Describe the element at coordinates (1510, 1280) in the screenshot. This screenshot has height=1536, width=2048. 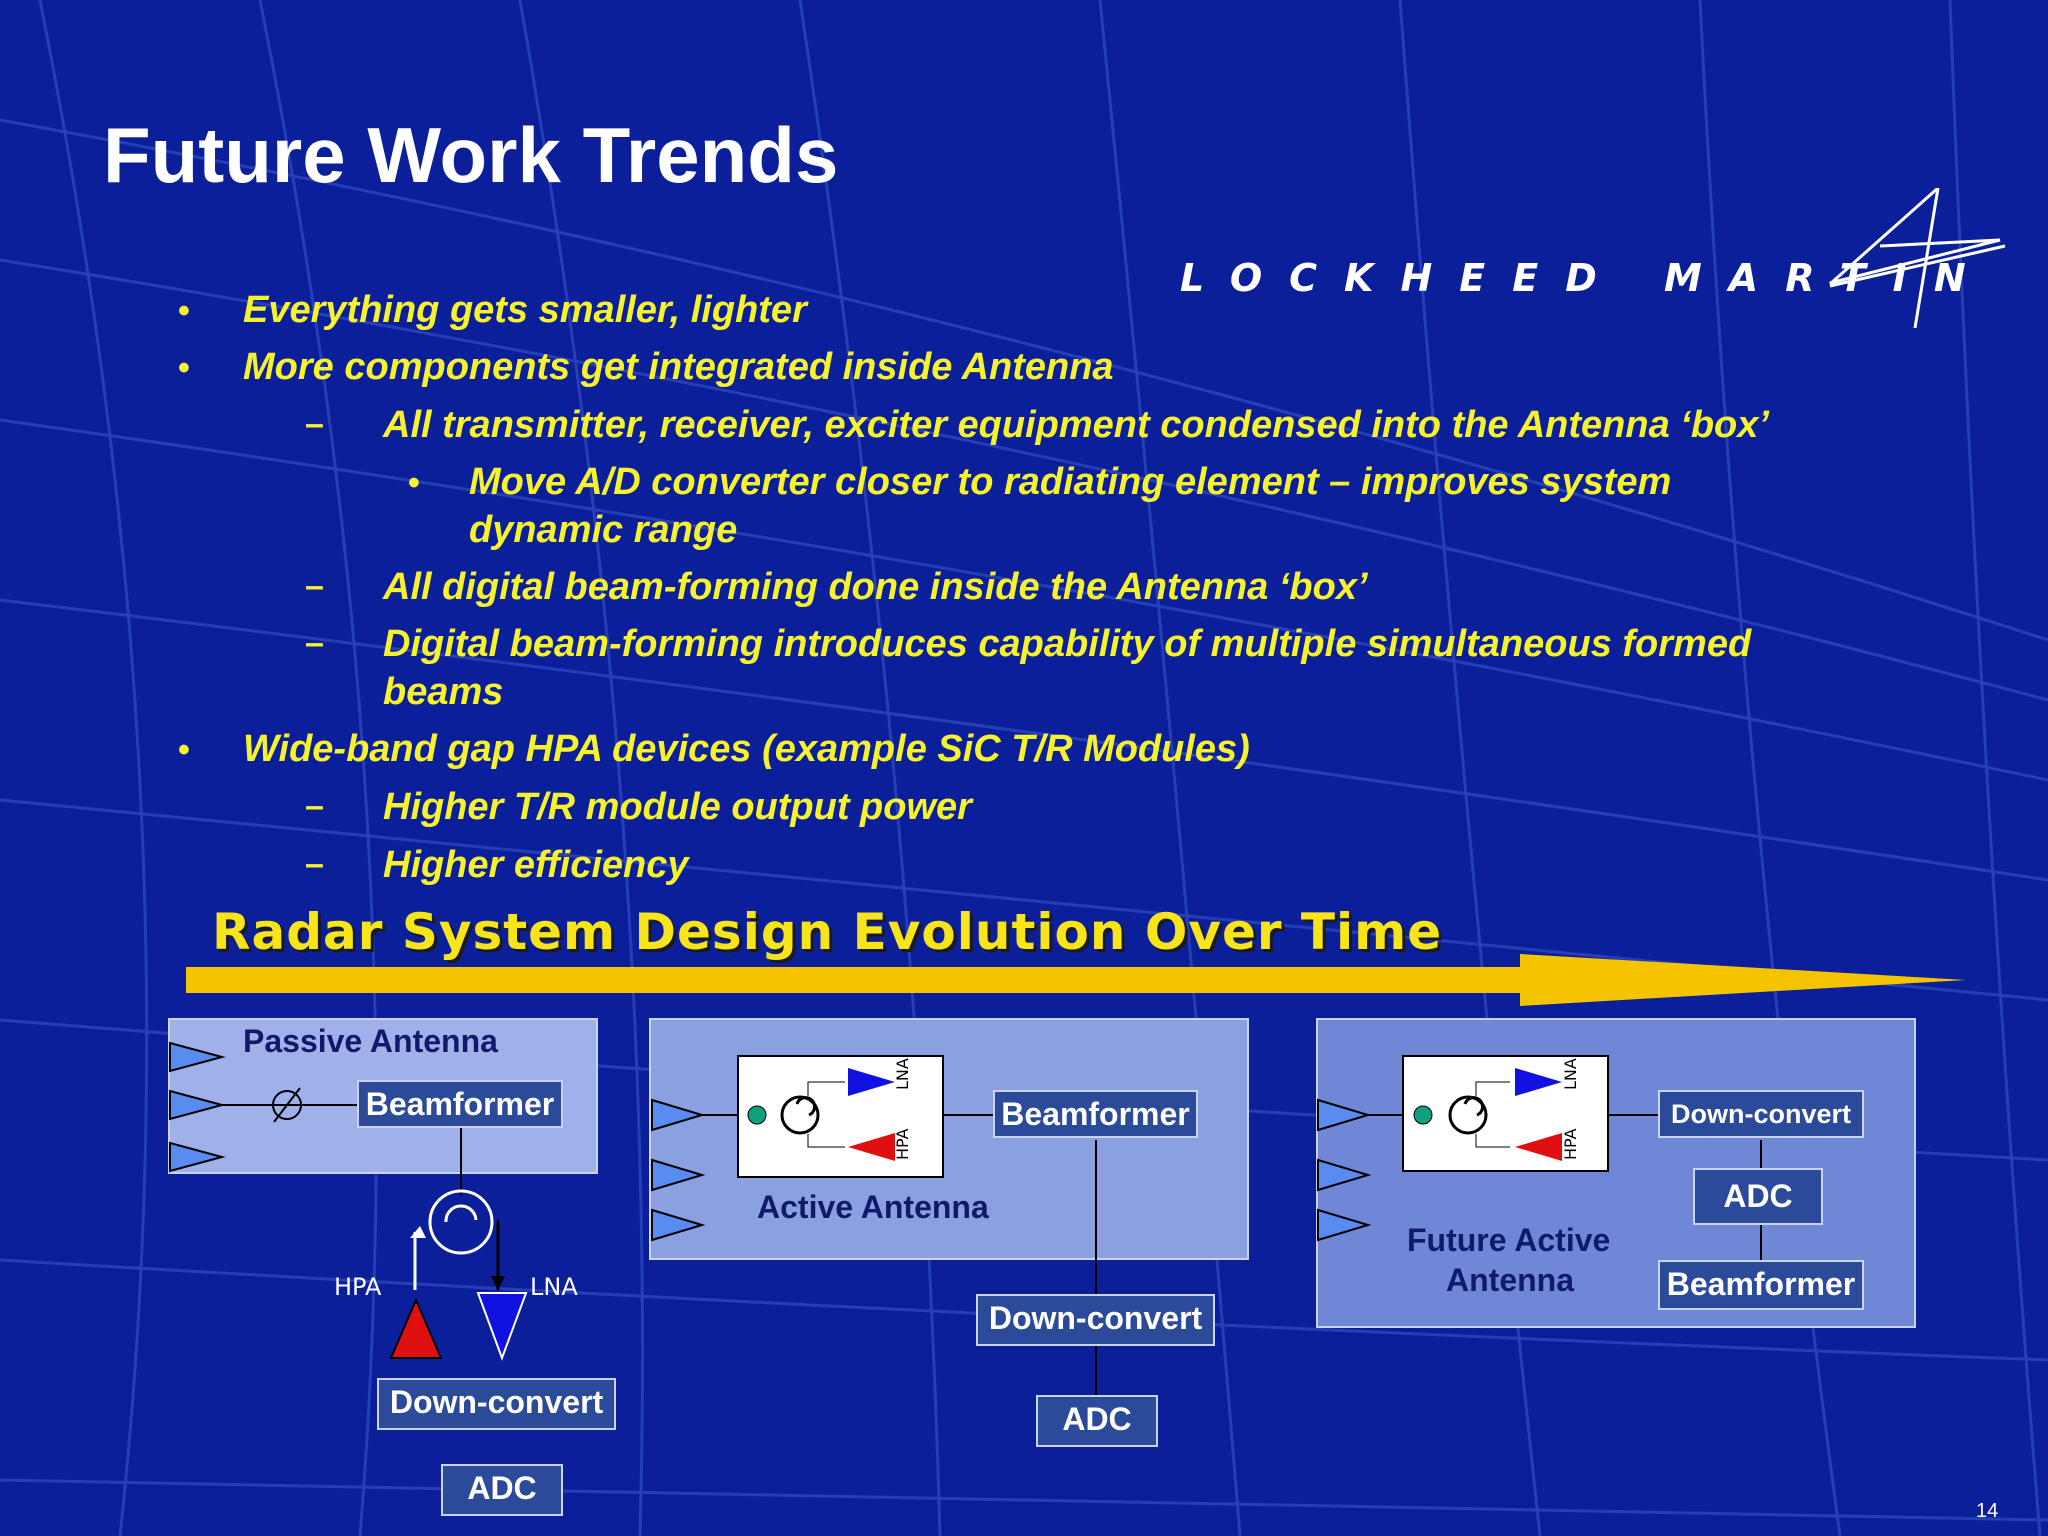
I see `future-antenna-label-line2: Antenna` at that location.